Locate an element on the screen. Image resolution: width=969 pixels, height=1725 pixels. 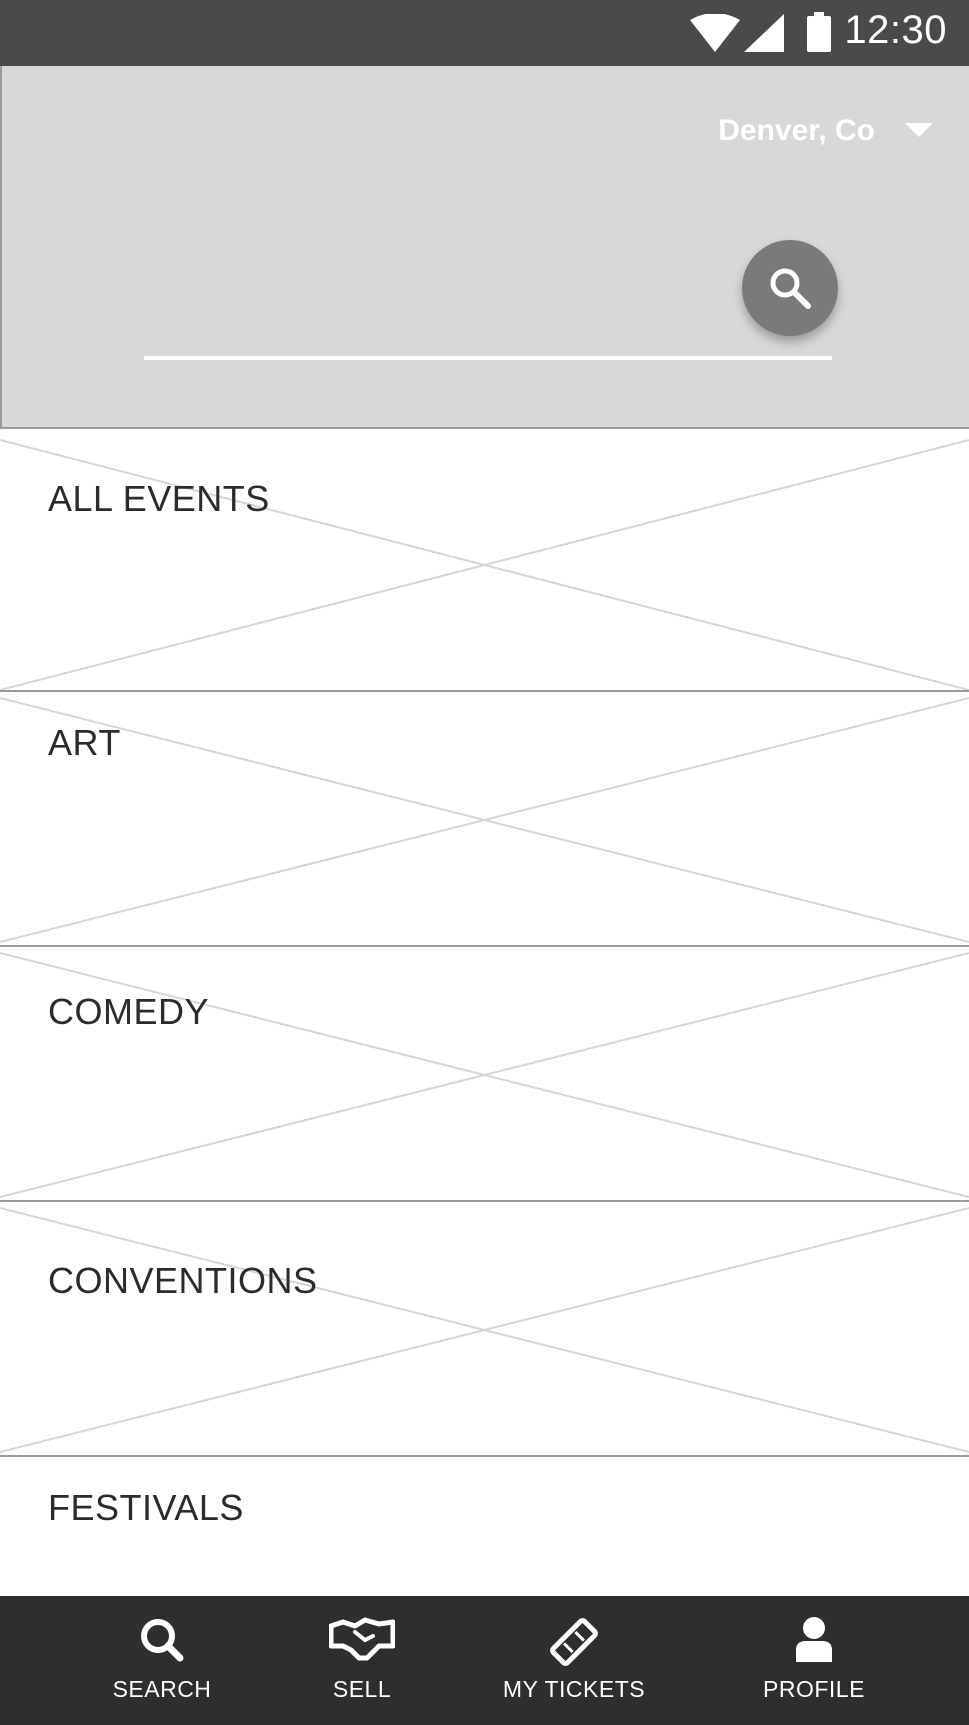
status-bar: 12:30 is located at coordinates (484, 33).